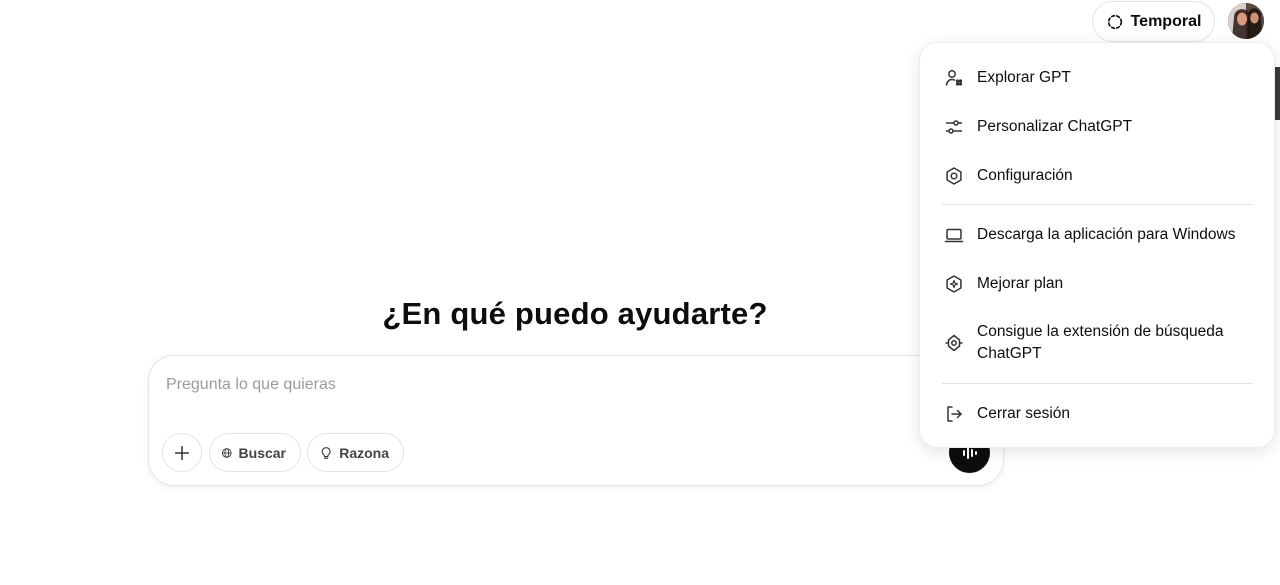 The height and width of the screenshot is (585, 1280). I want to click on dashed-circle-icon, so click(1114, 21).